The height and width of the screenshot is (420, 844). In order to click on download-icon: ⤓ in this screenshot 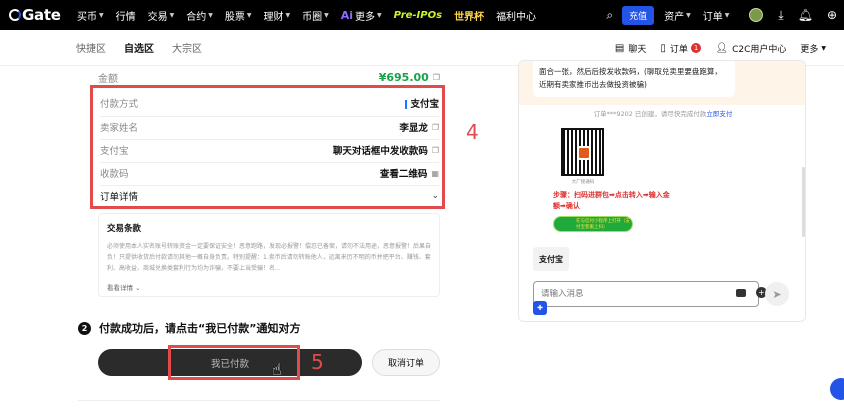, I will do `click(780, 15)`.